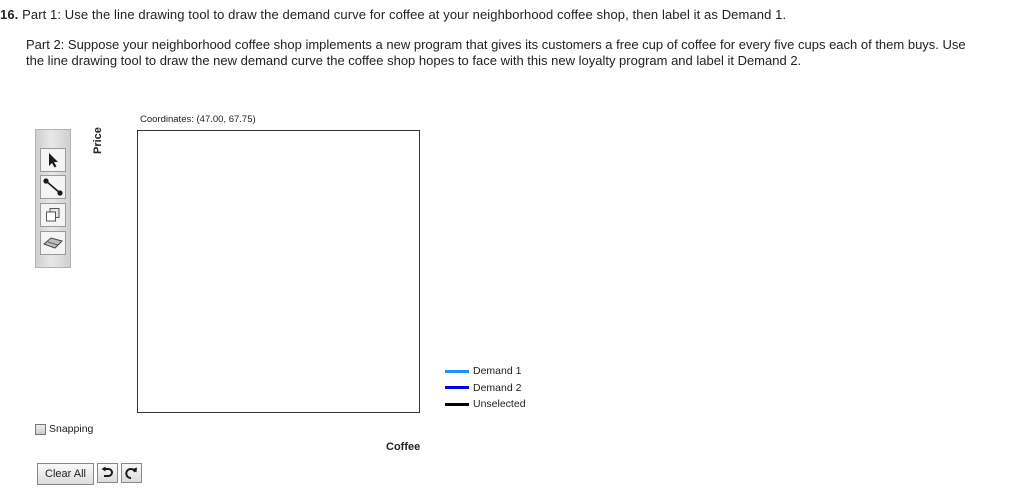 This screenshot has height=489, width=1024. I want to click on eraser-icon, so click(53, 243).